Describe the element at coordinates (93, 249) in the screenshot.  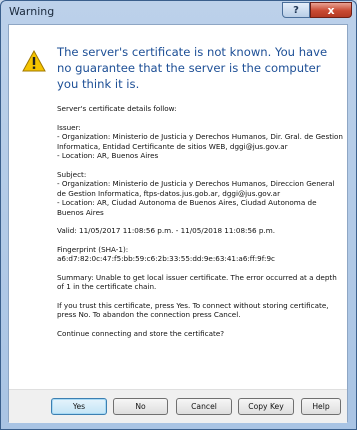
I see `fingerprint-heading: Fingerprint (SHA-1):` at that location.